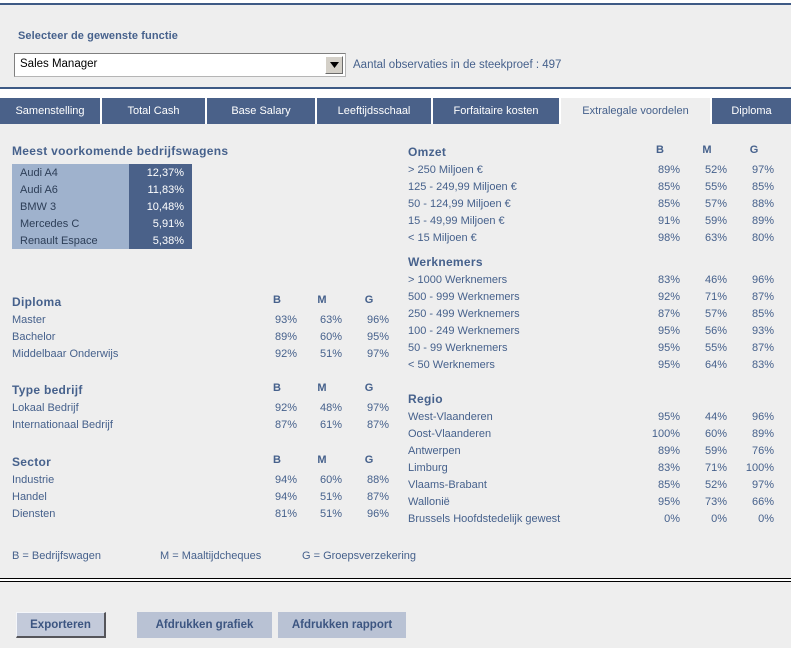 This screenshot has width=791, height=648. What do you see at coordinates (285, 497) in the screenshot?
I see `stat-value-b: 94%` at bounding box center [285, 497].